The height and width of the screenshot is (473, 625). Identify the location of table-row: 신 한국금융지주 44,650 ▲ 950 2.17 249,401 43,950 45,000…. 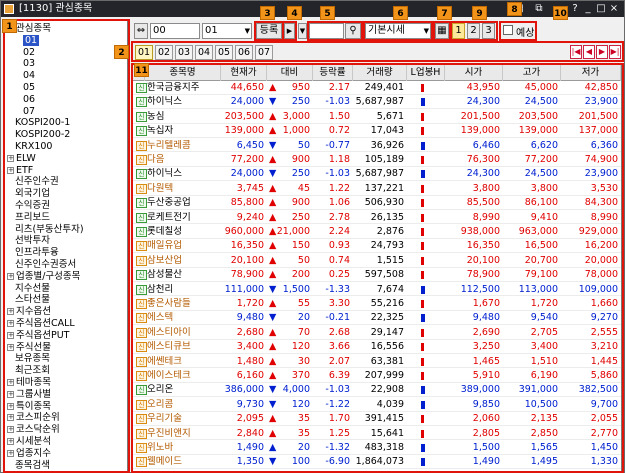
(377, 88).